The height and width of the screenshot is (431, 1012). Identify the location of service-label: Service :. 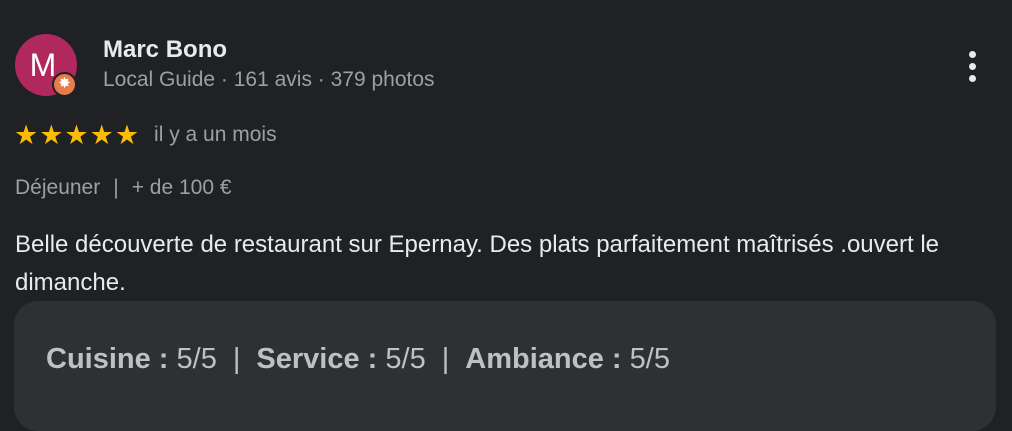
(317, 359).